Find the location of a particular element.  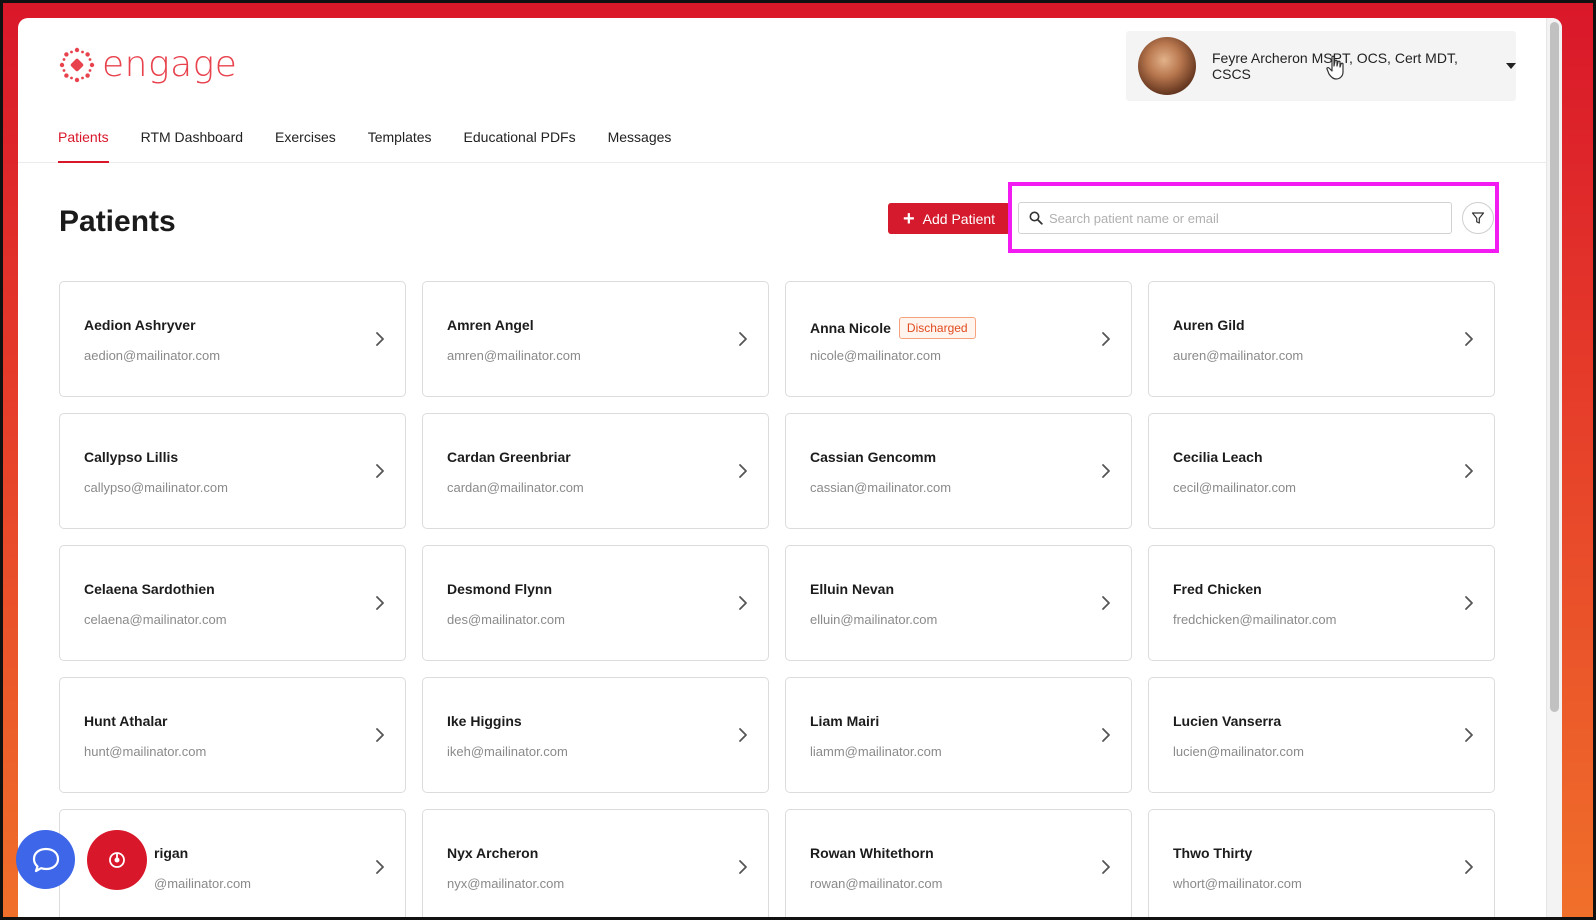

patient-name-row: Nyx Archeron is located at coordinates (492, 853).